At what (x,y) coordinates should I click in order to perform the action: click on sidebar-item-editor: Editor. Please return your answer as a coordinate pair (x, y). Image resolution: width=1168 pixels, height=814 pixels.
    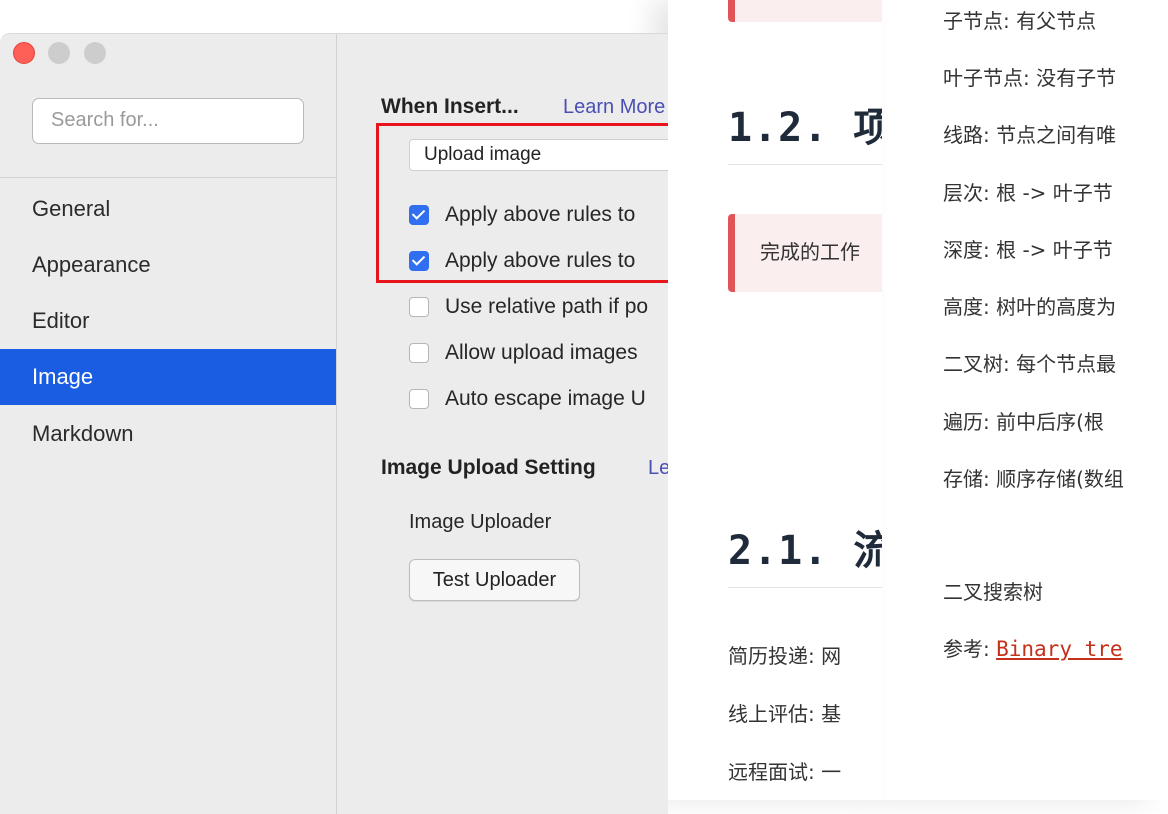
    Looking at the image, I should click on (168, 321).